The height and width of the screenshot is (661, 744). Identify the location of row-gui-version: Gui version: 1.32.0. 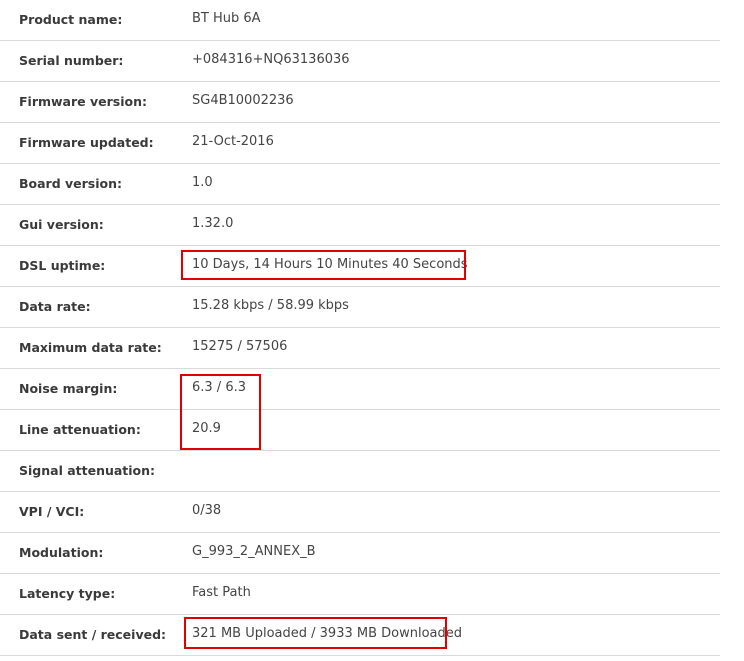
(360, 225).